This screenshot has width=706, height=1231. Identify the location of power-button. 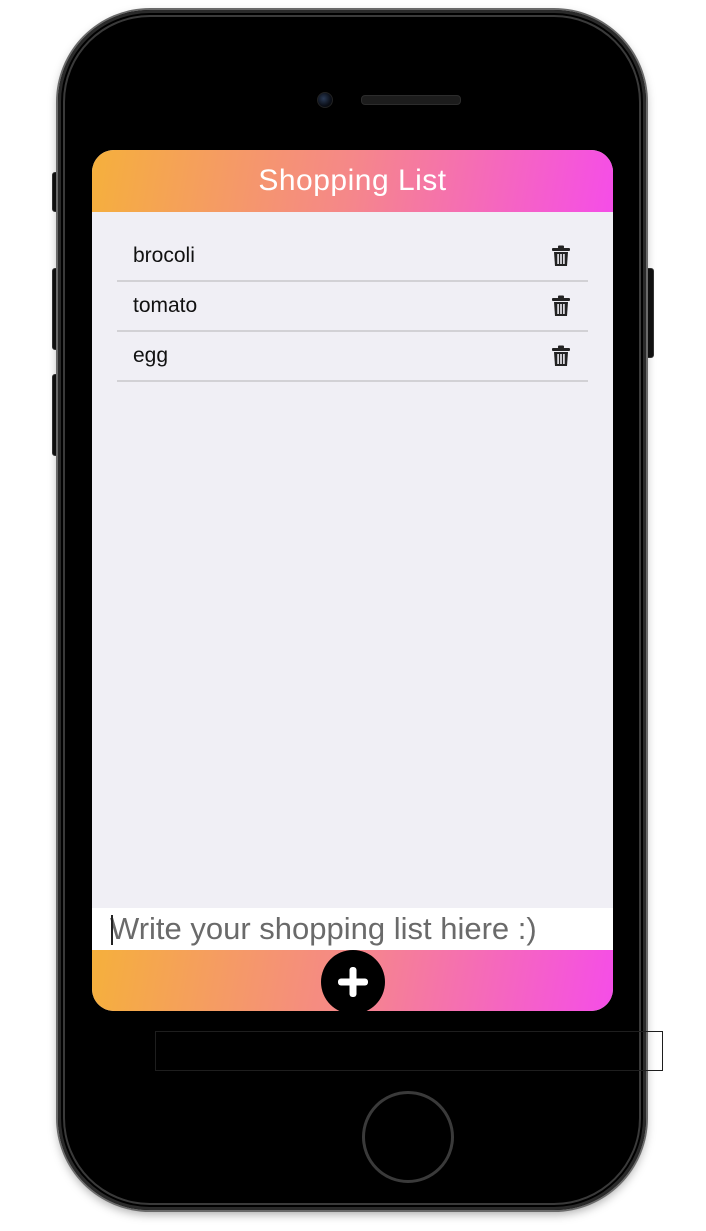
(649, 313).